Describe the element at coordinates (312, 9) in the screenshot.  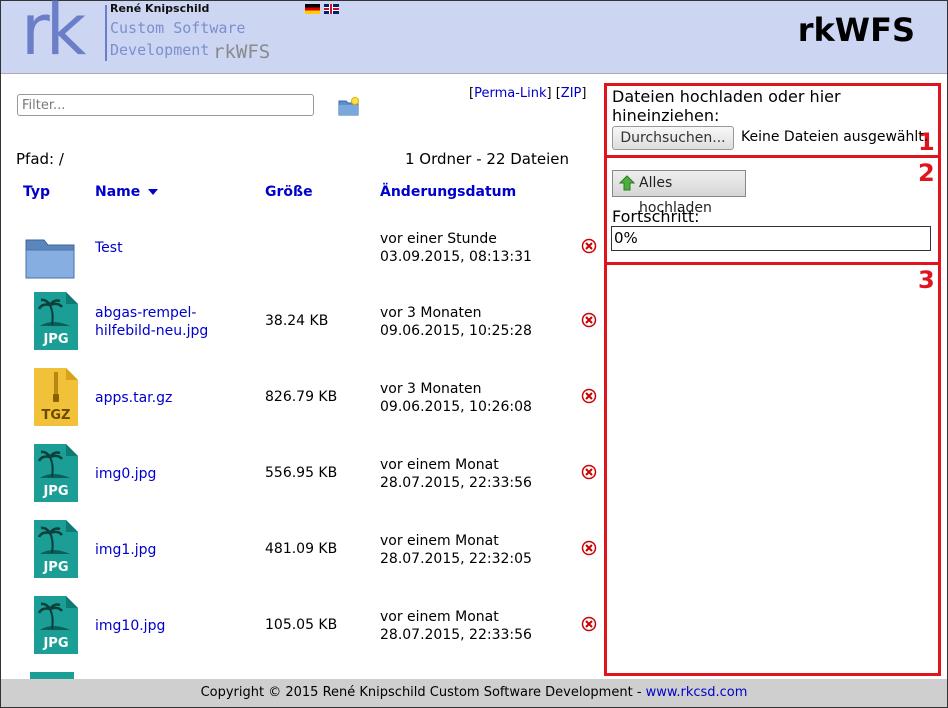
I see `de-flag-icon` at that location.